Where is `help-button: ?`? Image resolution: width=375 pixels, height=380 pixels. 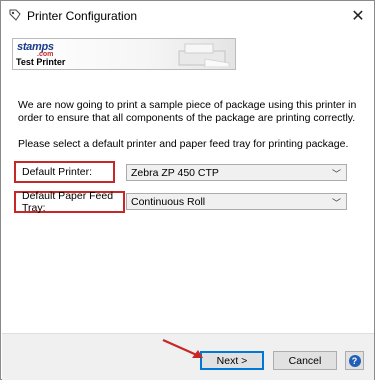 help-button: ? is located at coordinates (354, 360).